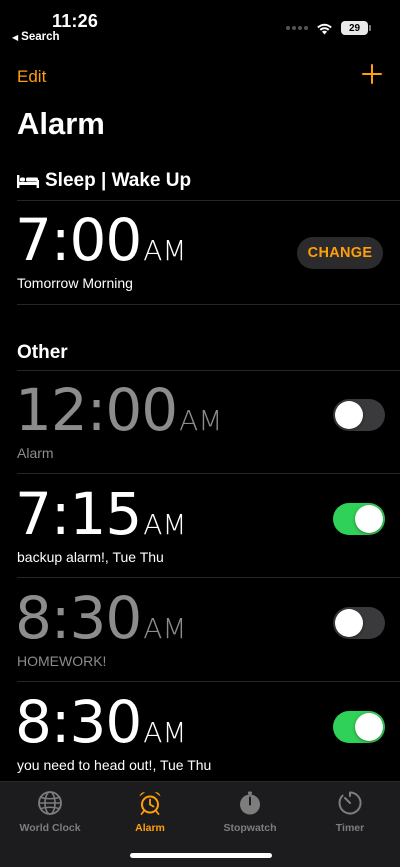 Image resolution: width=400 pixels, height=867 pixels. Describe the element at coordinates (28, 181) in the screenshot. I see `bed-icon` at that location.